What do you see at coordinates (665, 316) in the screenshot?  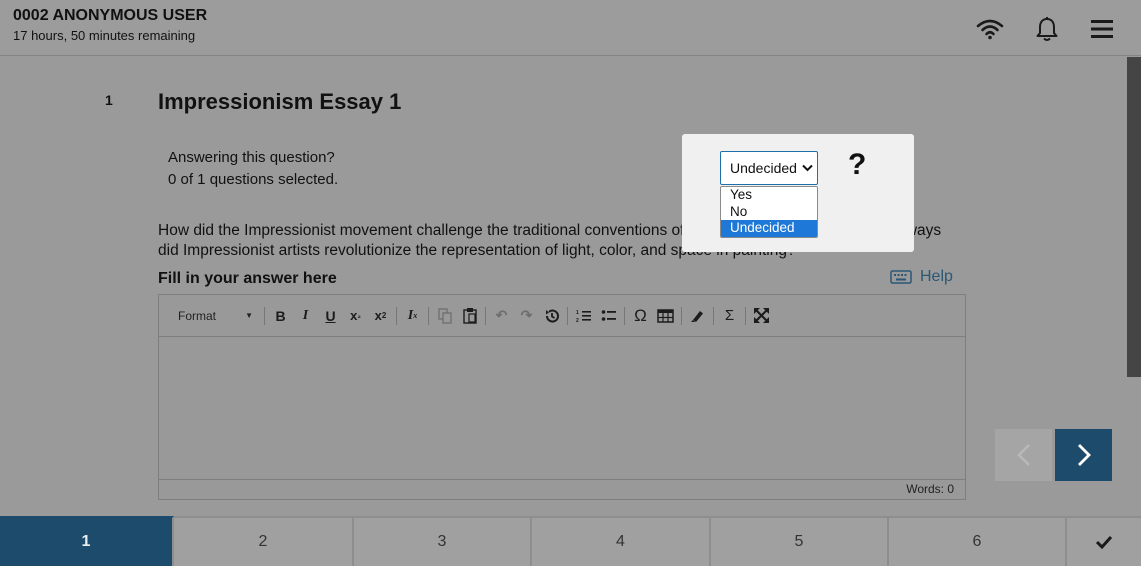 I see `table-icon` at bounding box center [665, 316].